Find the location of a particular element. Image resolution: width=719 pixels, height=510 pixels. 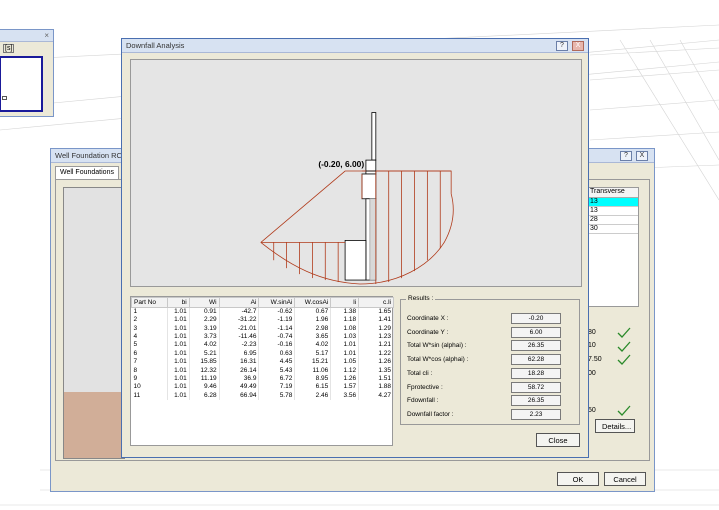

table-cell: 1.18 is located at coordinates (345, 320).